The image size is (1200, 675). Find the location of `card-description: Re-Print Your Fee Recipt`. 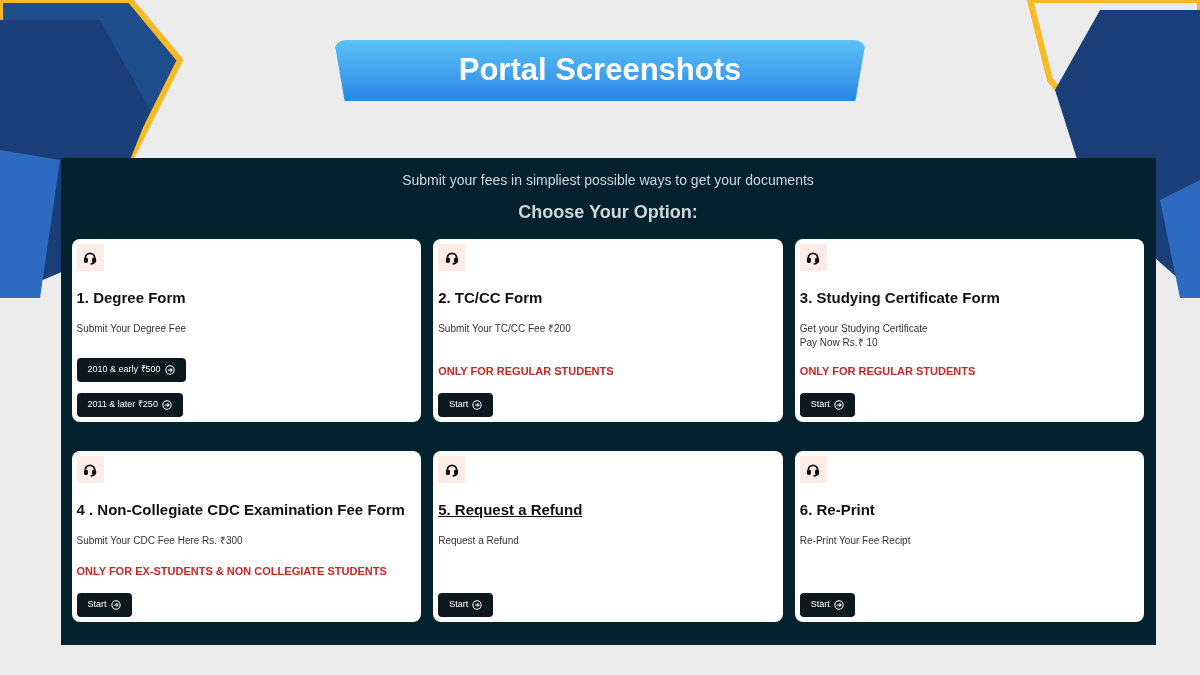

card-description: Re-Print Your Fee Recipt is located at coordinates (855, 540).